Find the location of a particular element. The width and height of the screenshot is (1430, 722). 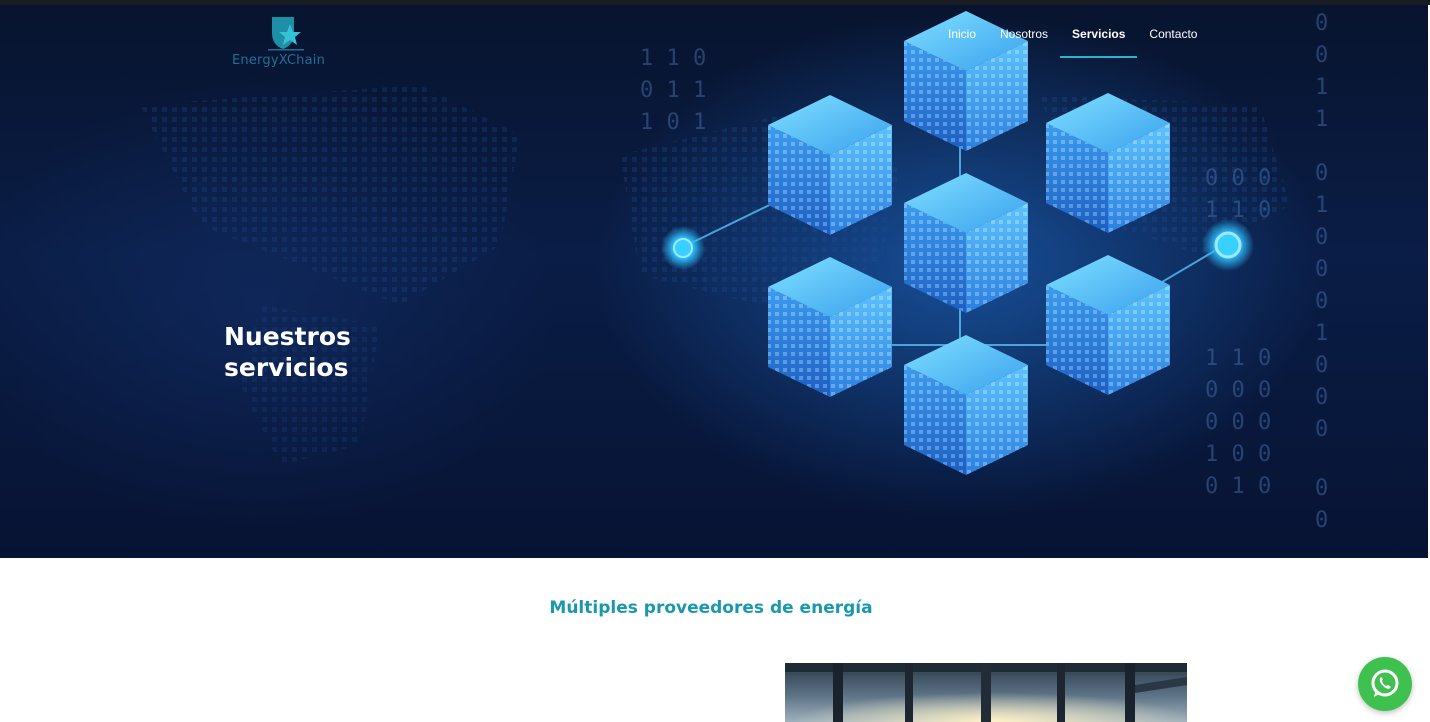

svg-text: 1 0 1 is located at coordinates (673, 122).